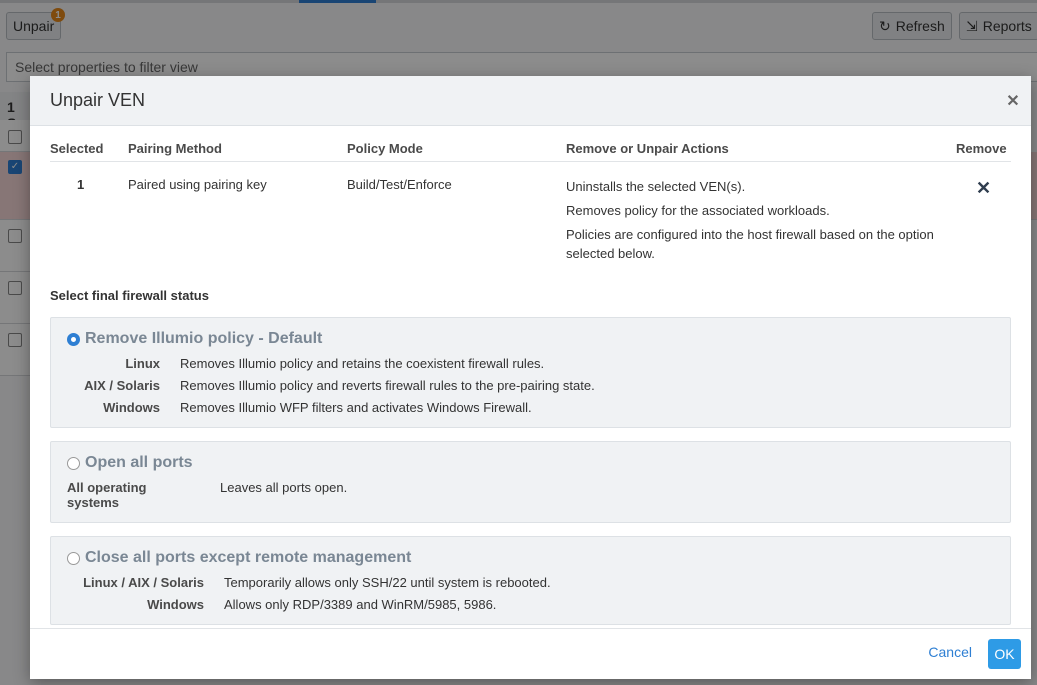 This screenshot has height=685, width=1037. Describe the element at coordinates (531, 558) in the screenshot. I see `option-close-all-ports-head: Close all ports except remote management` at that location.